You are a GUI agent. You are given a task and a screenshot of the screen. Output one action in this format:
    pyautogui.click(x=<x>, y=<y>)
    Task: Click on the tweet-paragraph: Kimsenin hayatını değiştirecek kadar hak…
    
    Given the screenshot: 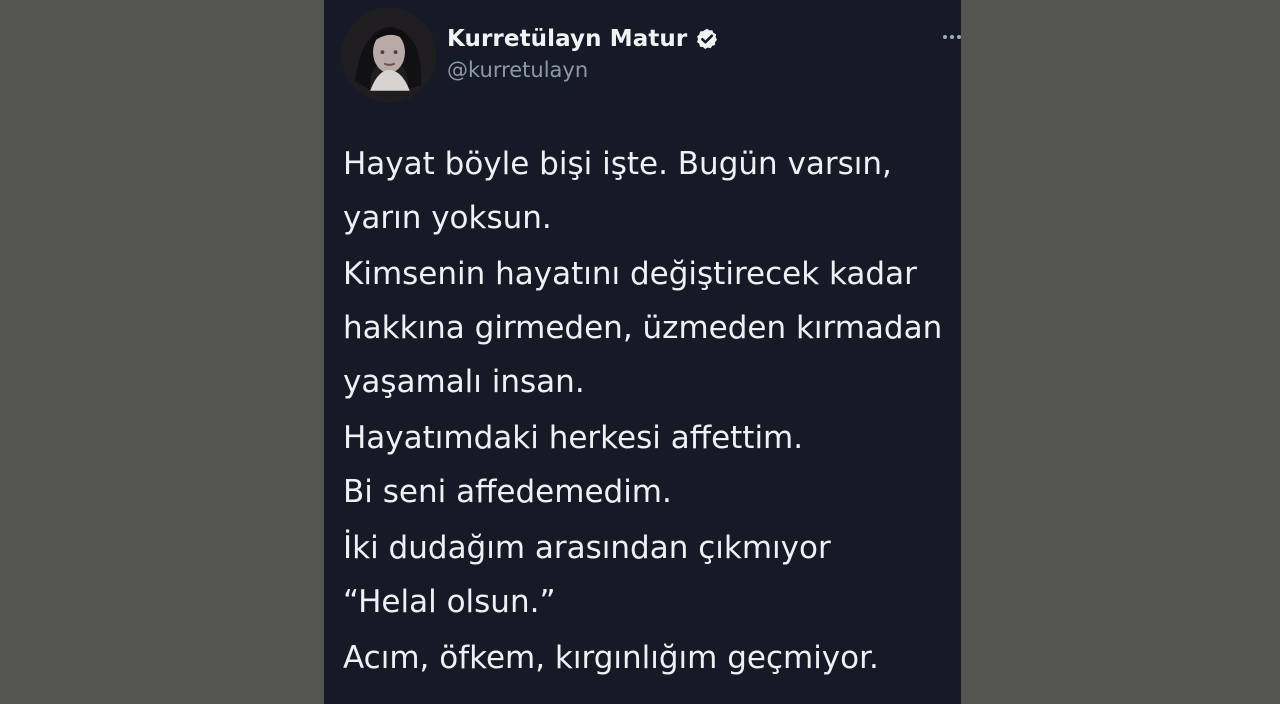 What is the action you would take?
    pyautogui.click(x=663, y=328)
    